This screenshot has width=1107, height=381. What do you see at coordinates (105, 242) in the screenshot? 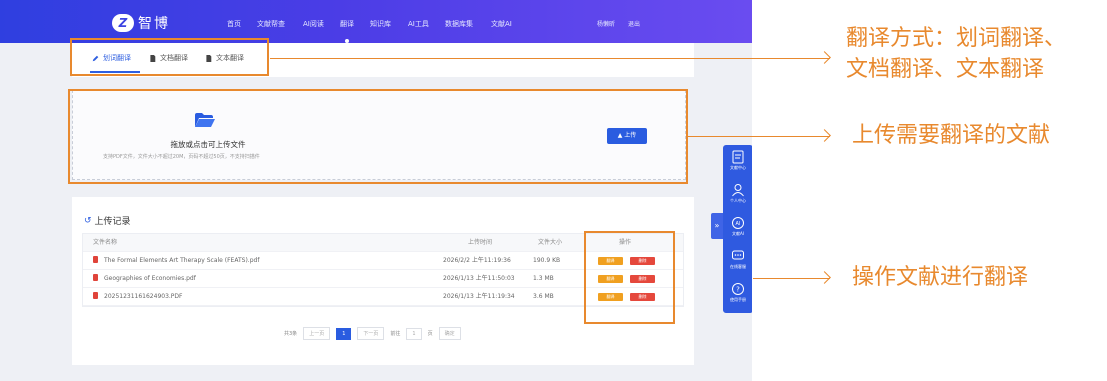
I see `col-filename: 文件名称` at bounding box center [105, 242].